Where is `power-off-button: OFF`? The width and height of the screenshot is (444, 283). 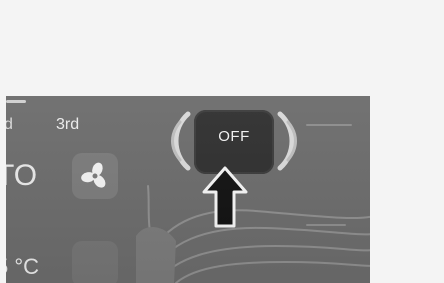
power-off-button: OFF is located at coordinates (234, 142).